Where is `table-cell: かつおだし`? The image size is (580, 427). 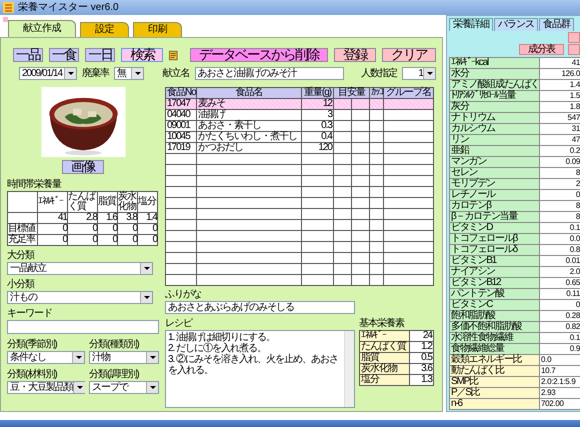 table-cell: かつおだし is located at coordinates (249, 148).